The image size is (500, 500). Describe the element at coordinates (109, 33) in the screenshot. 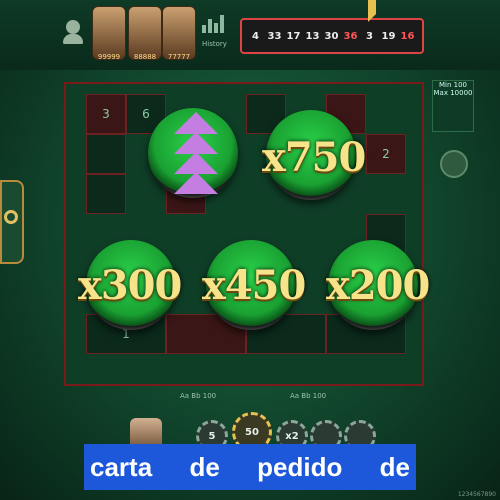

I see `player-avatar-1: 99999` at that location.